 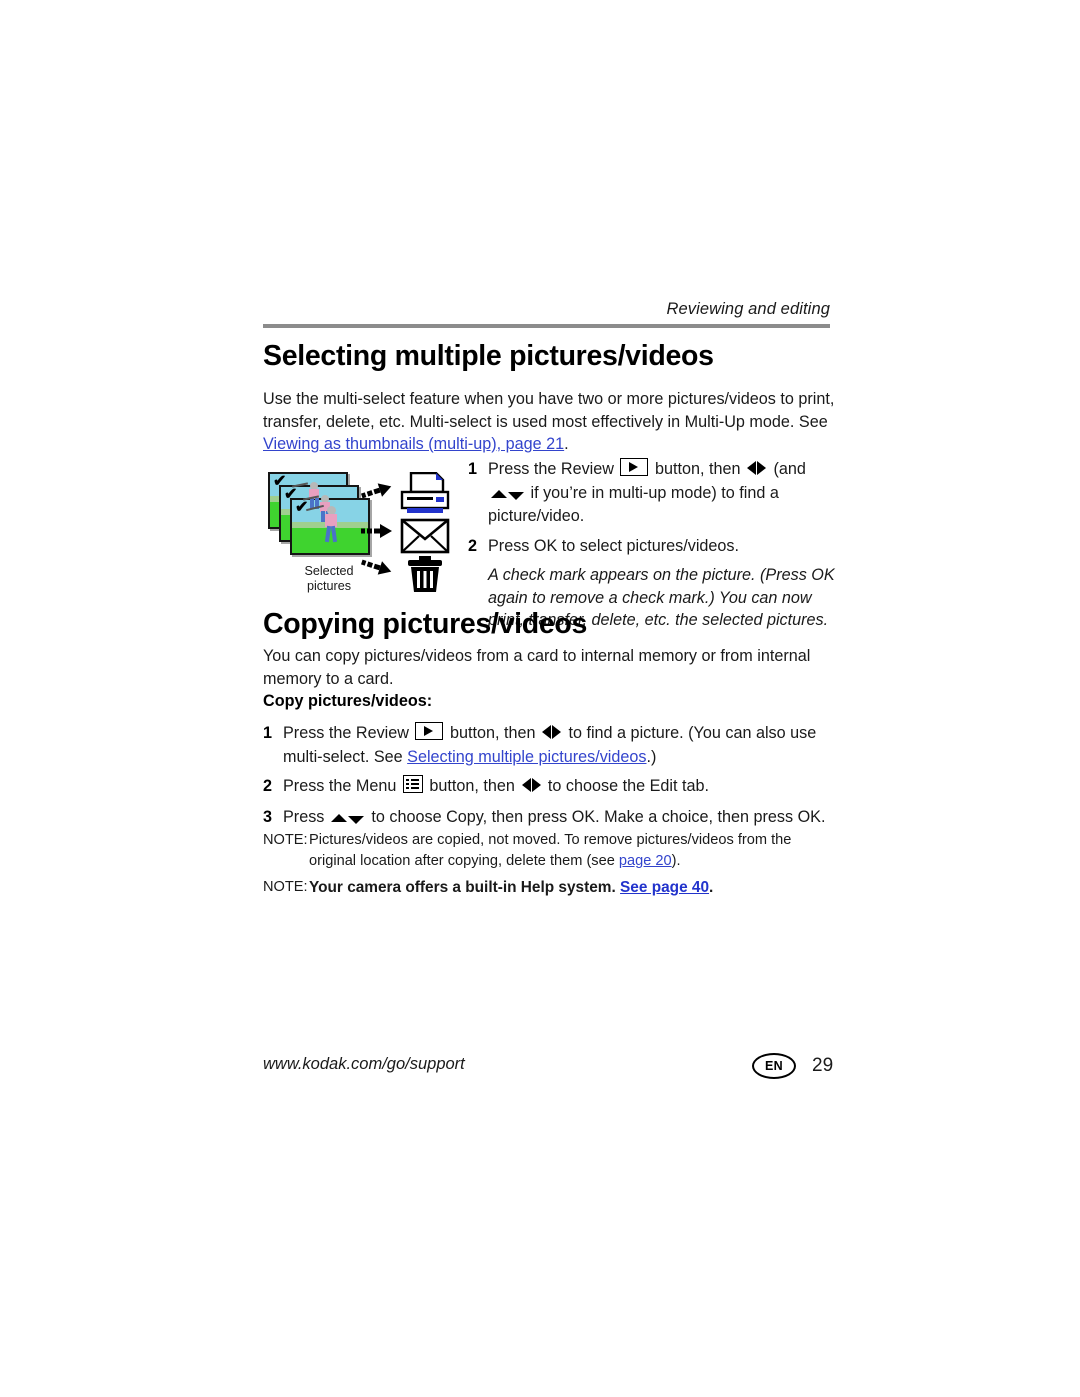 I want to click on trash-icon, so click(x=425, y=574).